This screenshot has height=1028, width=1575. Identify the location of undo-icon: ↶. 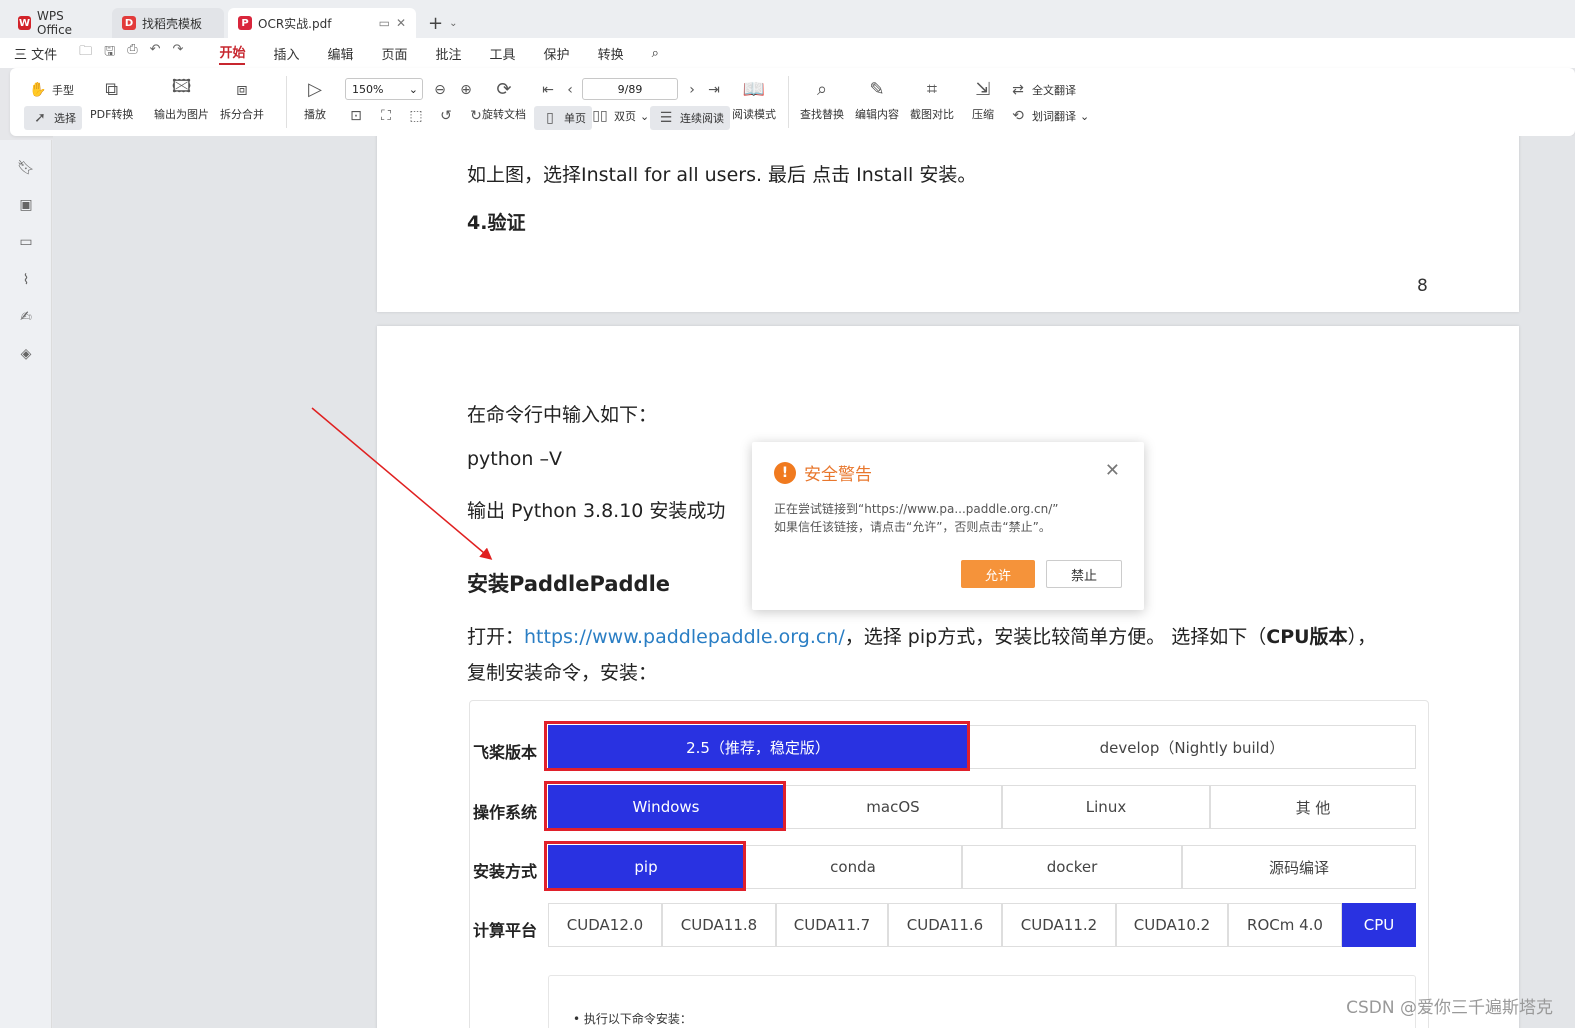
(155, 53).